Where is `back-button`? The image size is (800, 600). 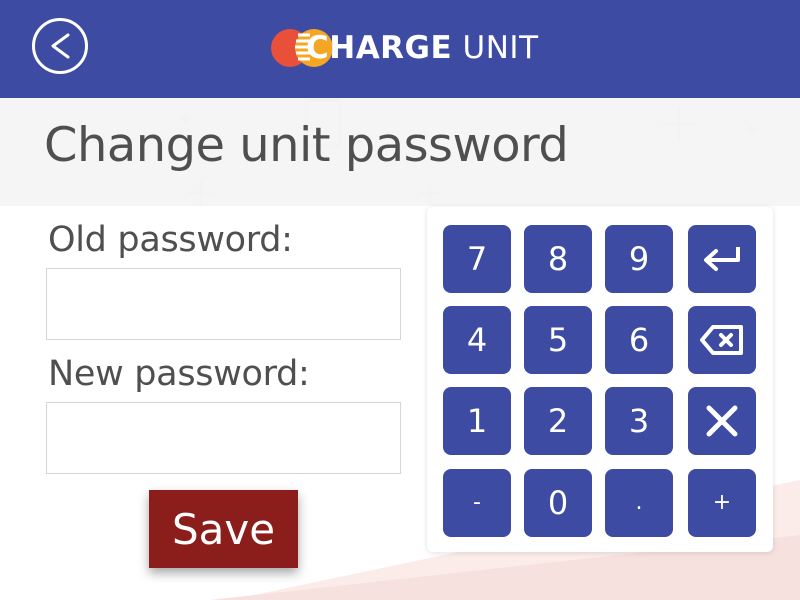 back-button is located at coordinates (60, 46).